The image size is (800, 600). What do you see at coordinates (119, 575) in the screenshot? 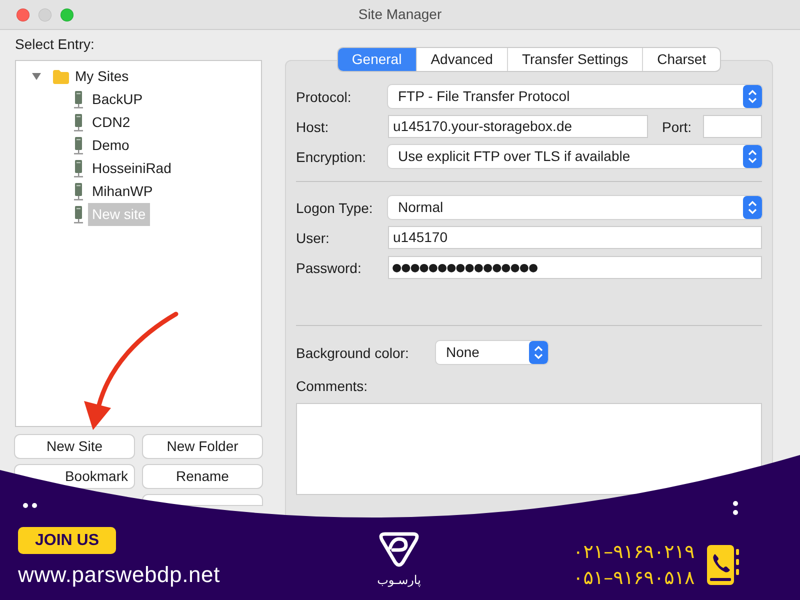
I see `website-link: www.parswebdp.net` at bounding box center [119, 575].